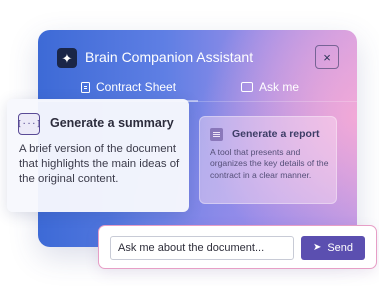 The height and width of the screenshot is (299, 379). What do you see at coordinates (169, 57) in the screenshot?
I see `window-title: Brain Companion Assistant` at bounding box center [169, 57].